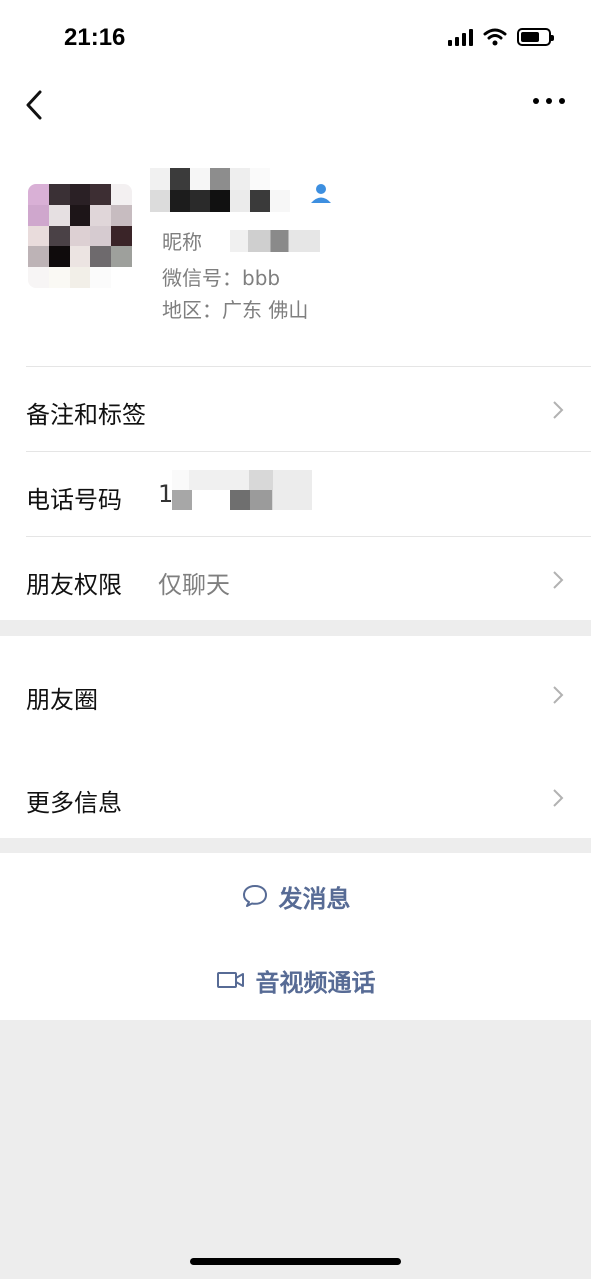 This screenshot has width=591, height=1279. I want to click on wifi-icon, so click(495, 37).